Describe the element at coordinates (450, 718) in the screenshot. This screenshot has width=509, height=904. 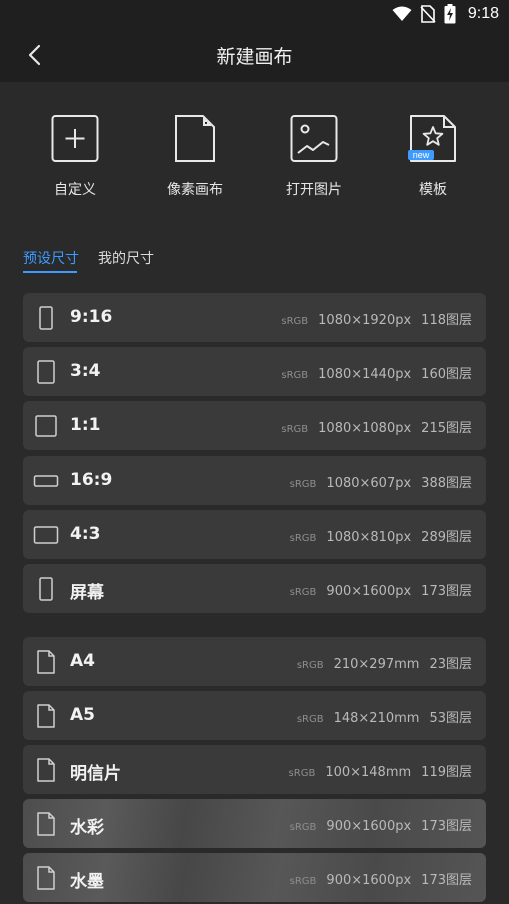
I see `layer-count: 53图层` at that location.